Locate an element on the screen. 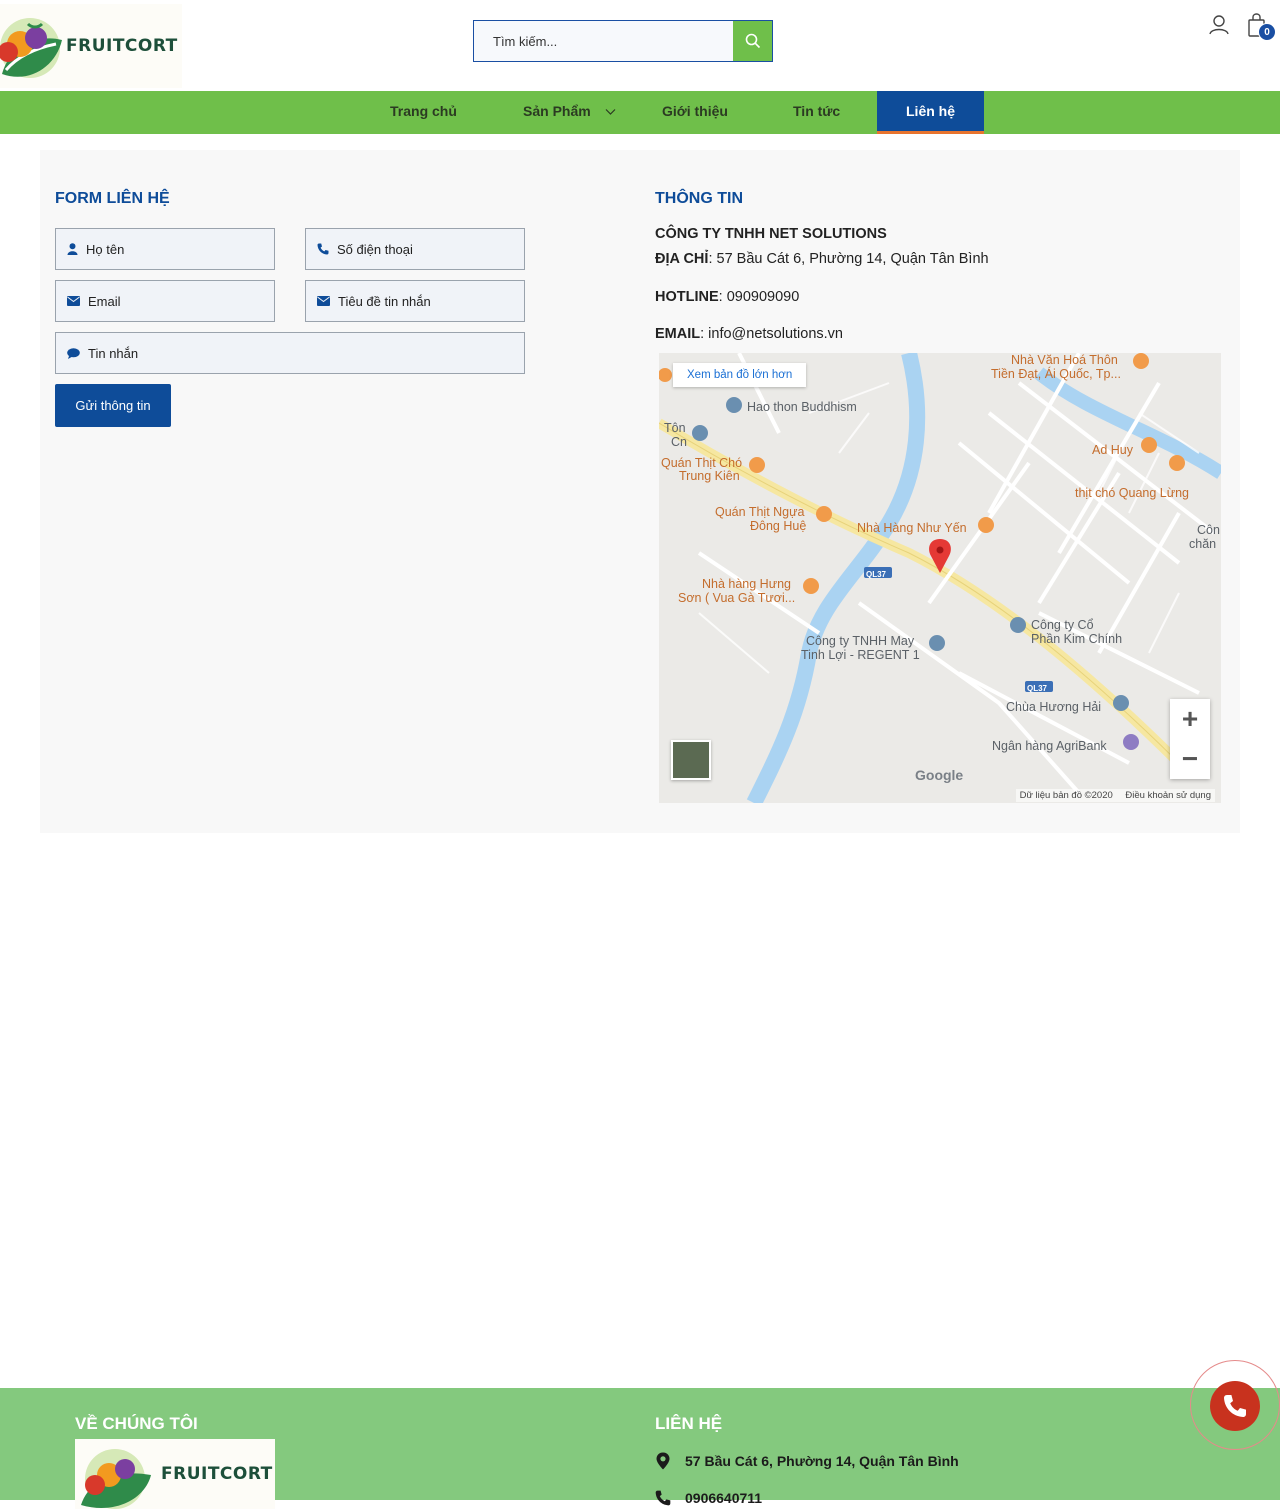  address-label: ĐỊA CHỈ is located at coordinates (682, 259).